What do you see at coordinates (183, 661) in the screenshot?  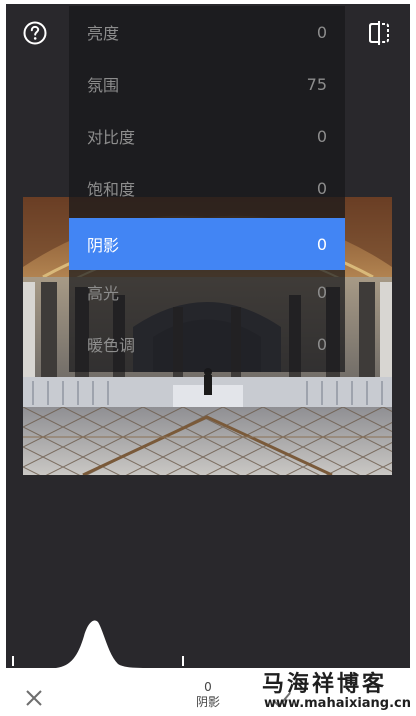 I see `histogram-marker-mid` at bounding box center [183, 661].